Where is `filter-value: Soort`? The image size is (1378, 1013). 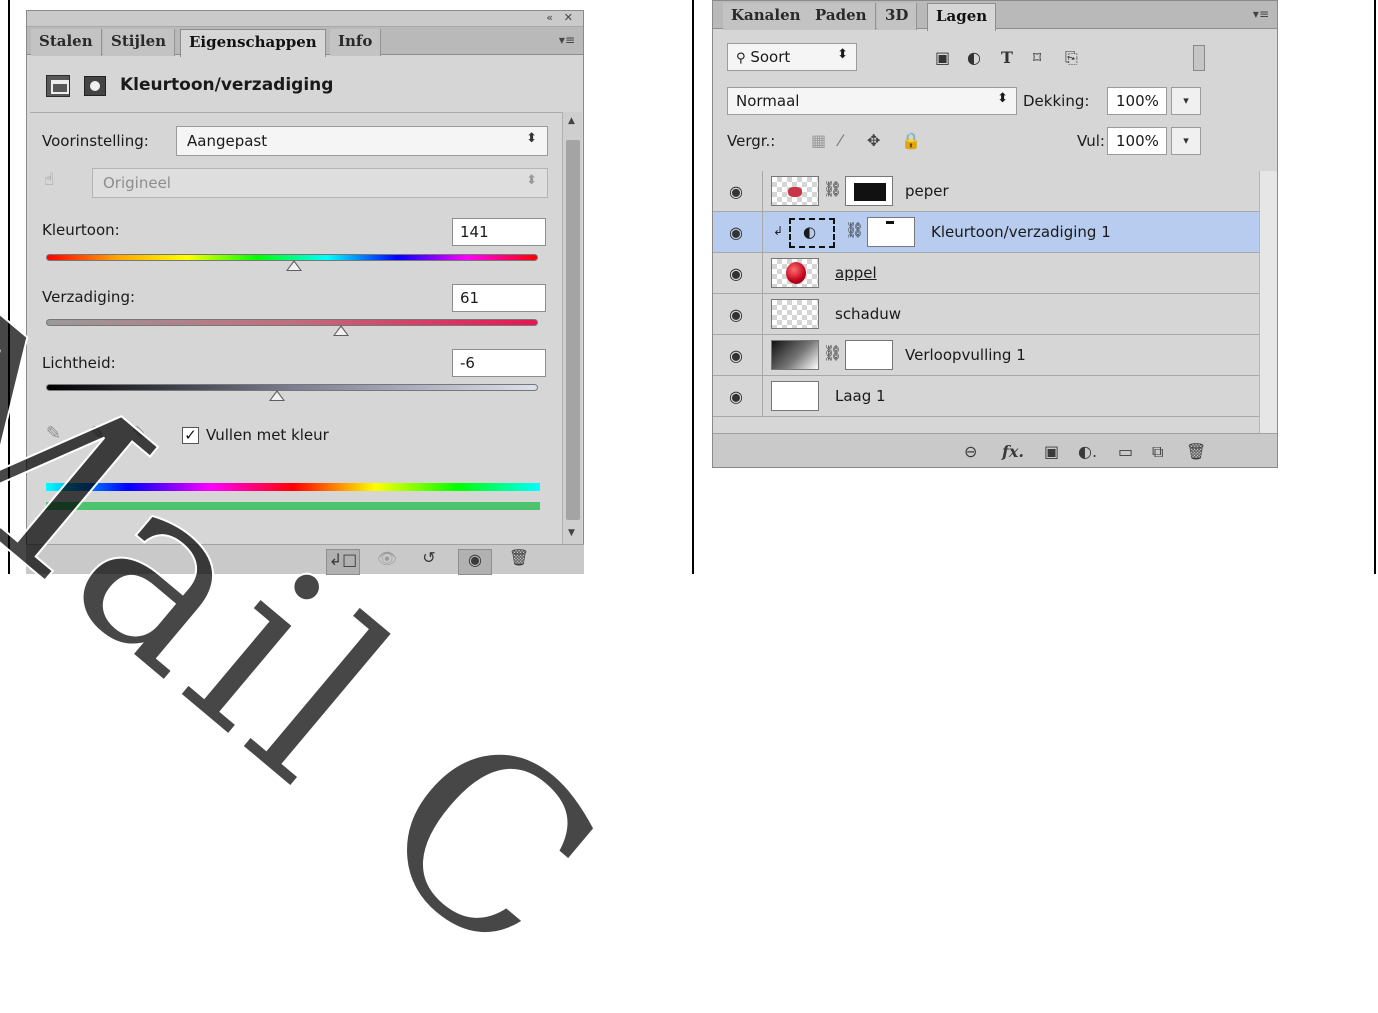 filter-value: Soort is located at coordinates (770, 57).